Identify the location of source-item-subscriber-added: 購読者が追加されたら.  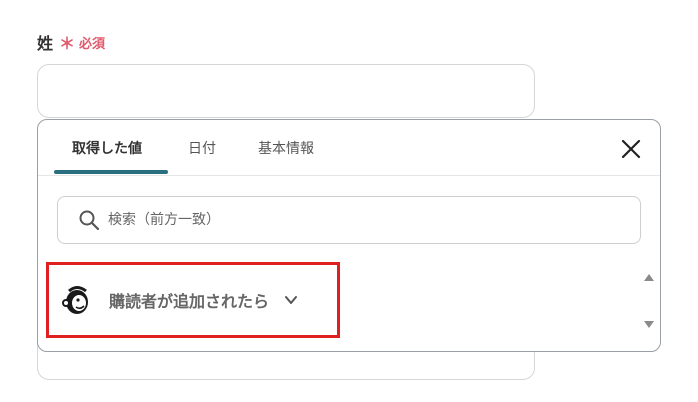
(193, 300).